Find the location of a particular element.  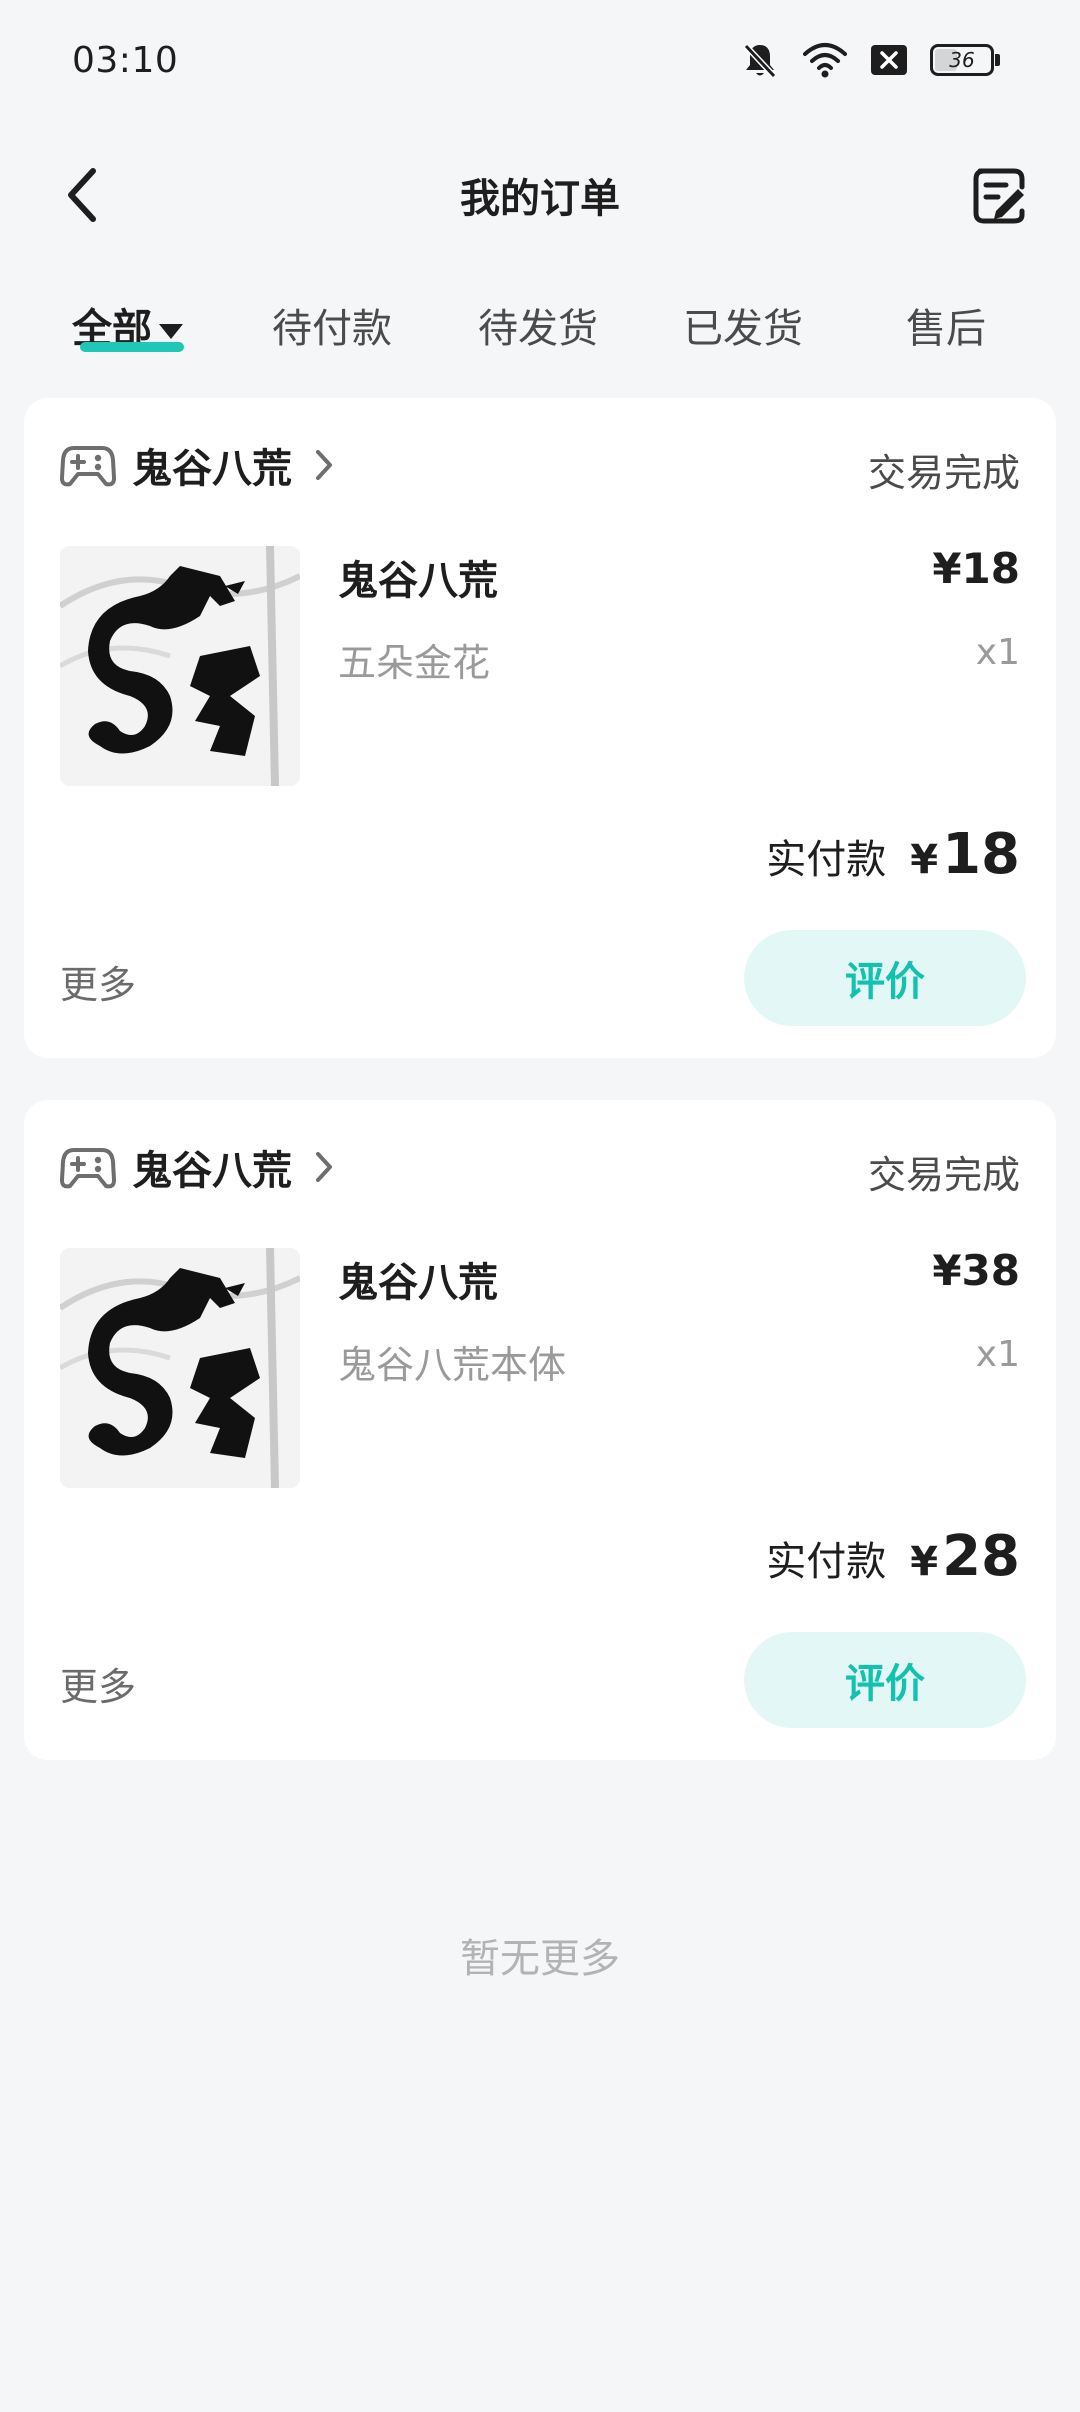

tab-pending-payment: 待付款 is located at coordinates (332, 325).